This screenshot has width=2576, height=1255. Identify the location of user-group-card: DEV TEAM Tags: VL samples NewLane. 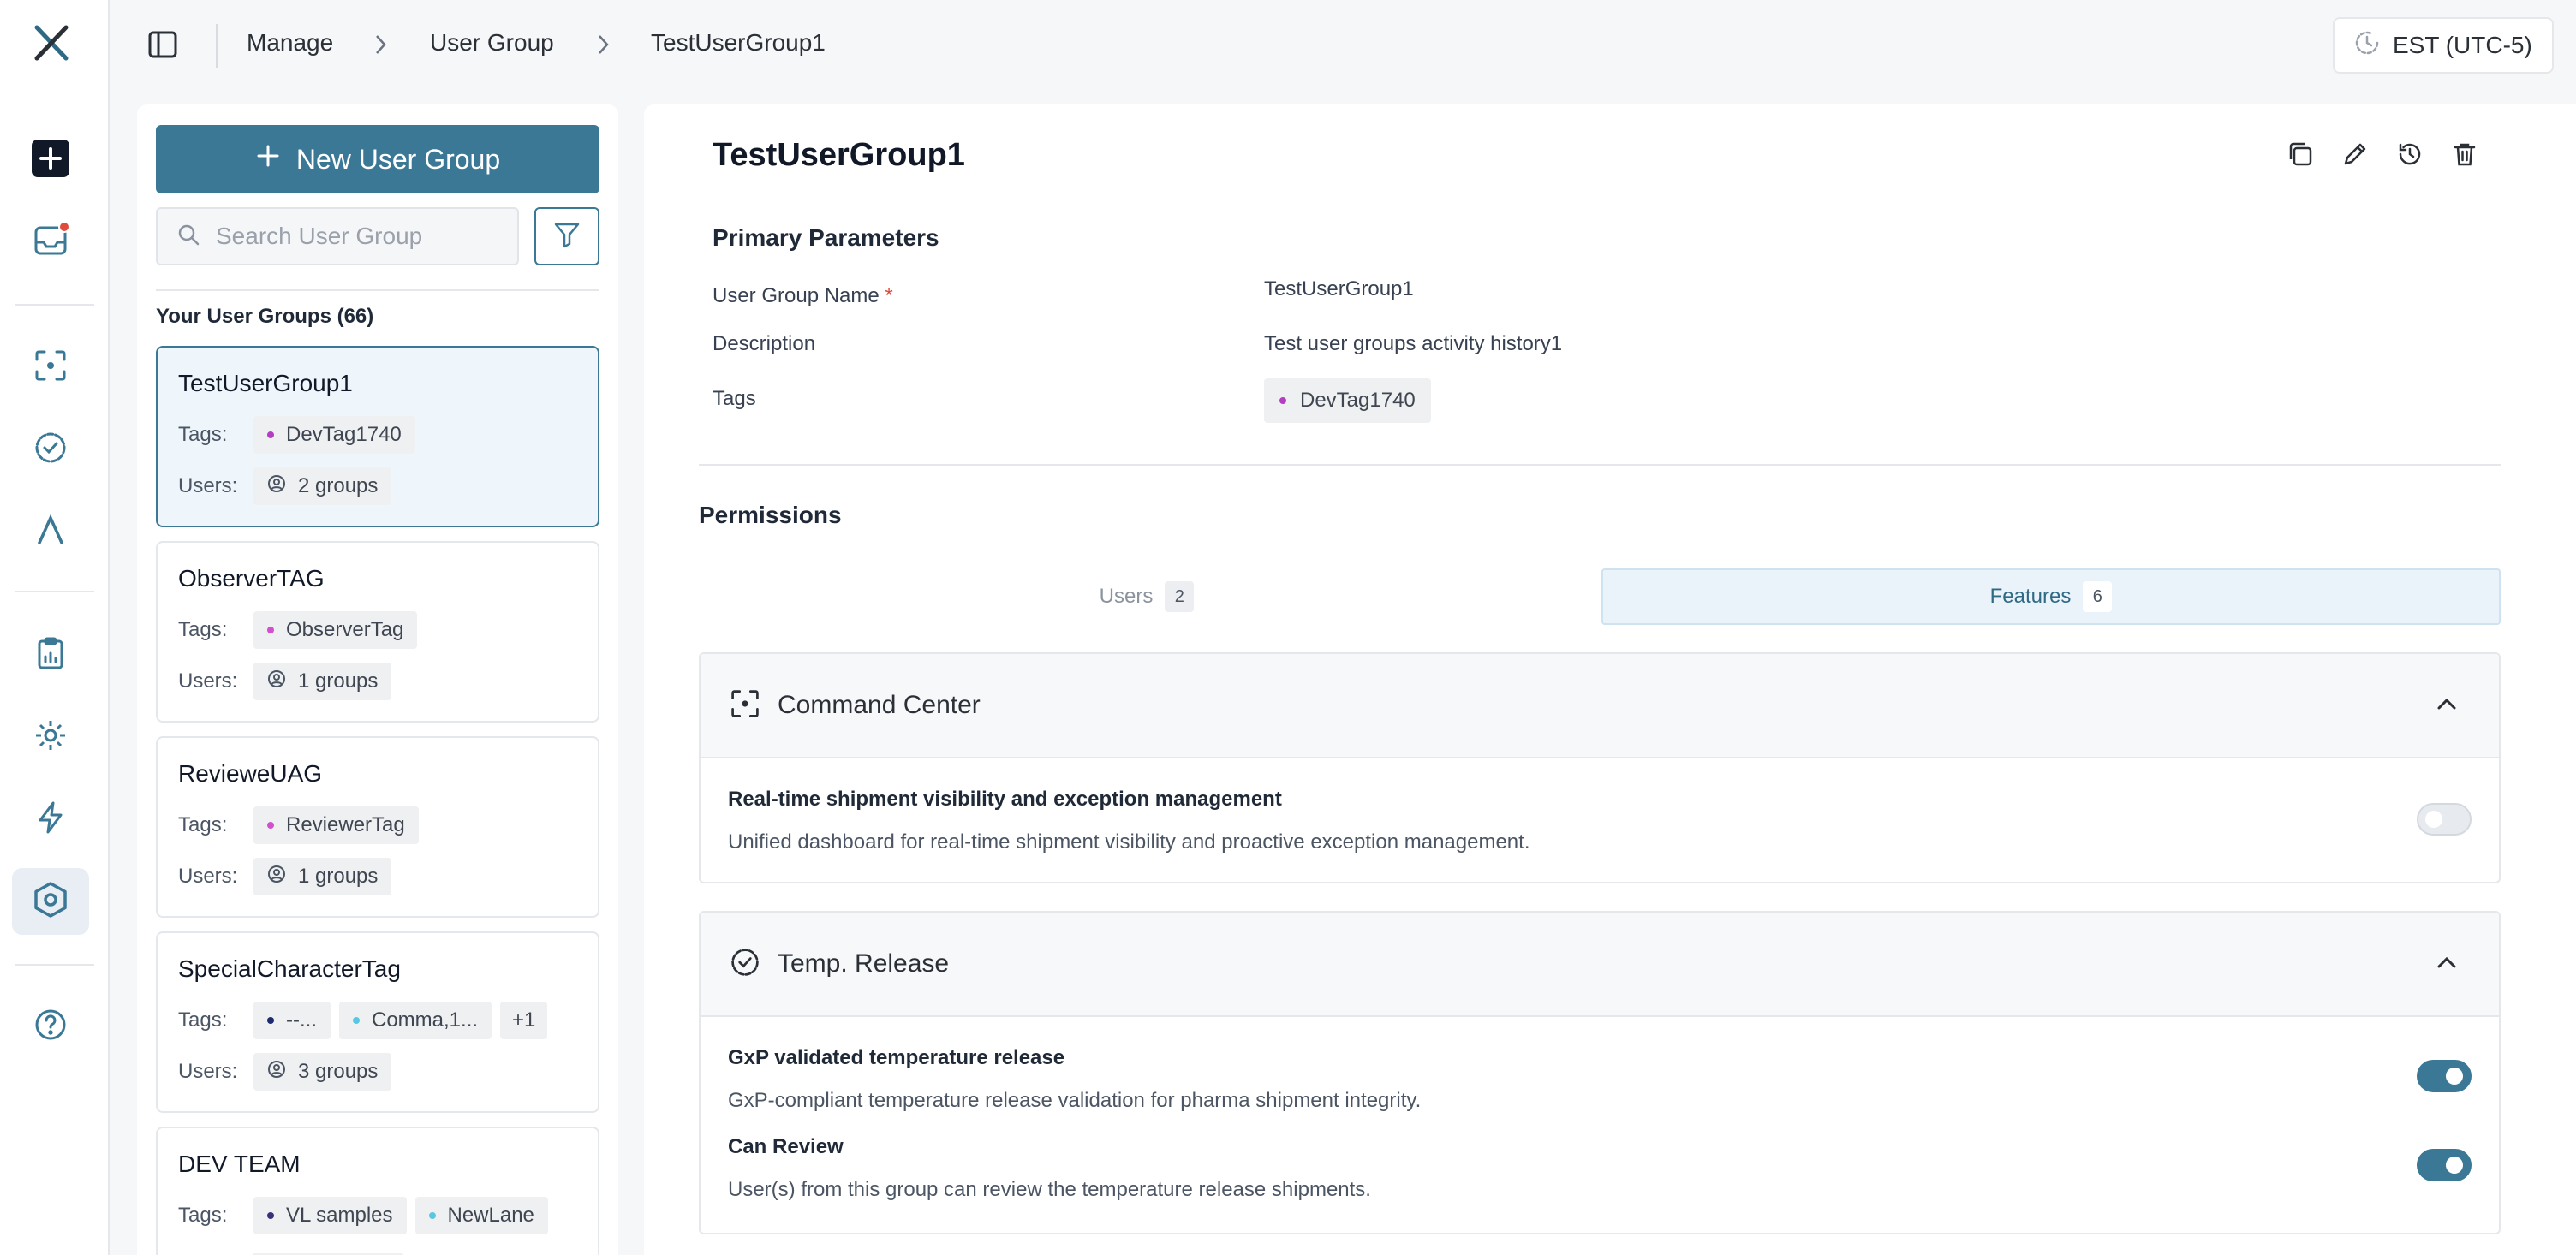
(378, 1191).